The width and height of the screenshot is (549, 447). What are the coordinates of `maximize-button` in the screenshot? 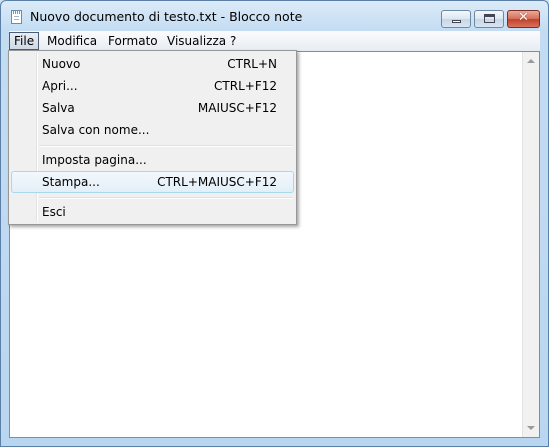 It's located at (489, 19).